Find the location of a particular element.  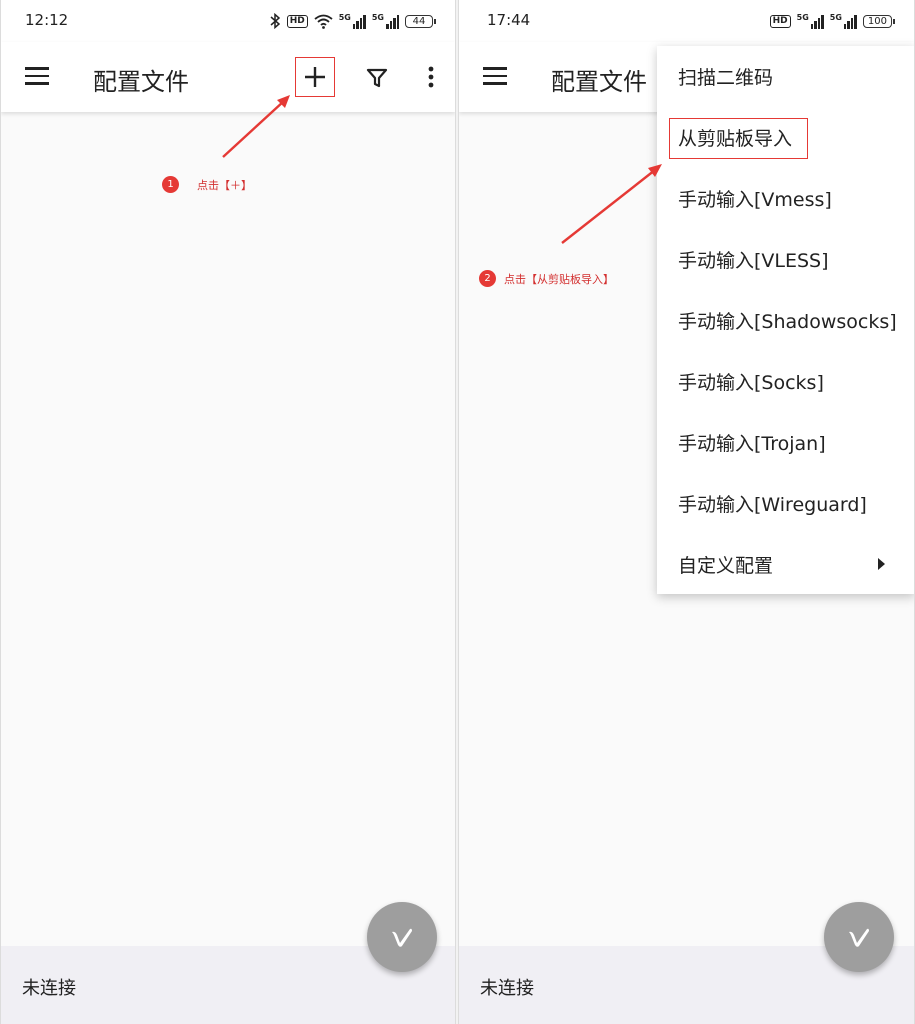

menu-item-label: 手动输入[Trojan] is located at coordinates (752, 444).